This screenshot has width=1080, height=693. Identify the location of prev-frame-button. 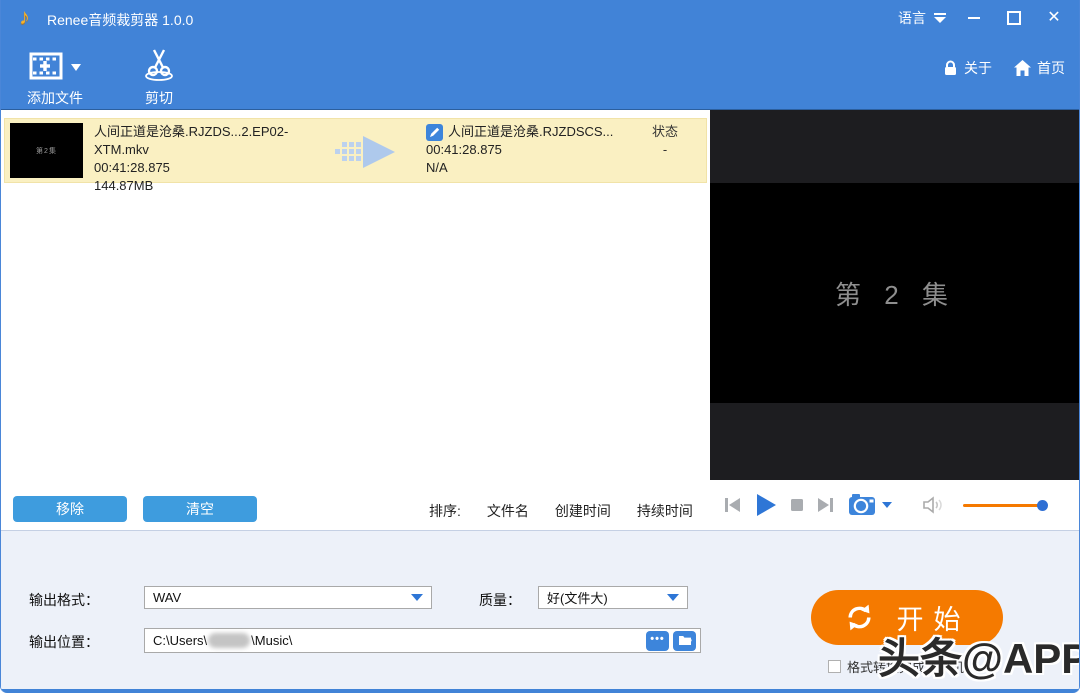
(732, 505).